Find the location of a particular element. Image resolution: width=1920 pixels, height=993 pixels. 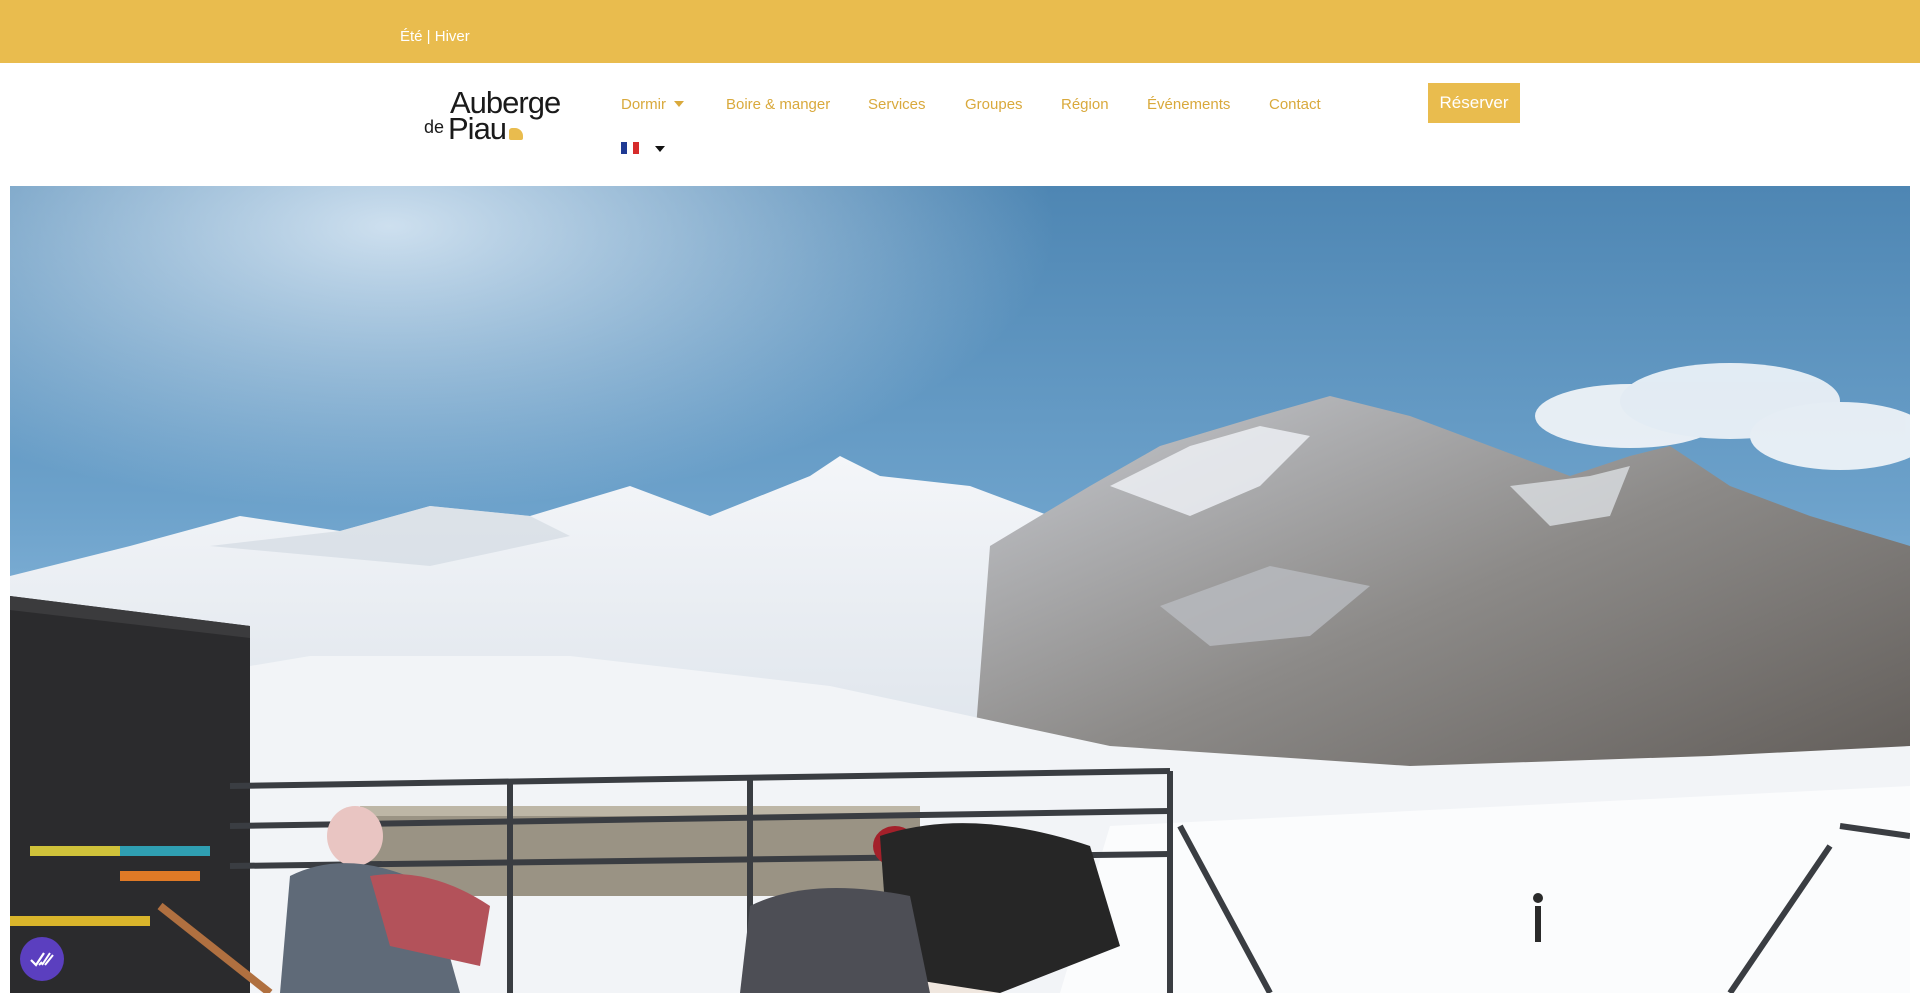

site-header is located at coordinates (960, 124).